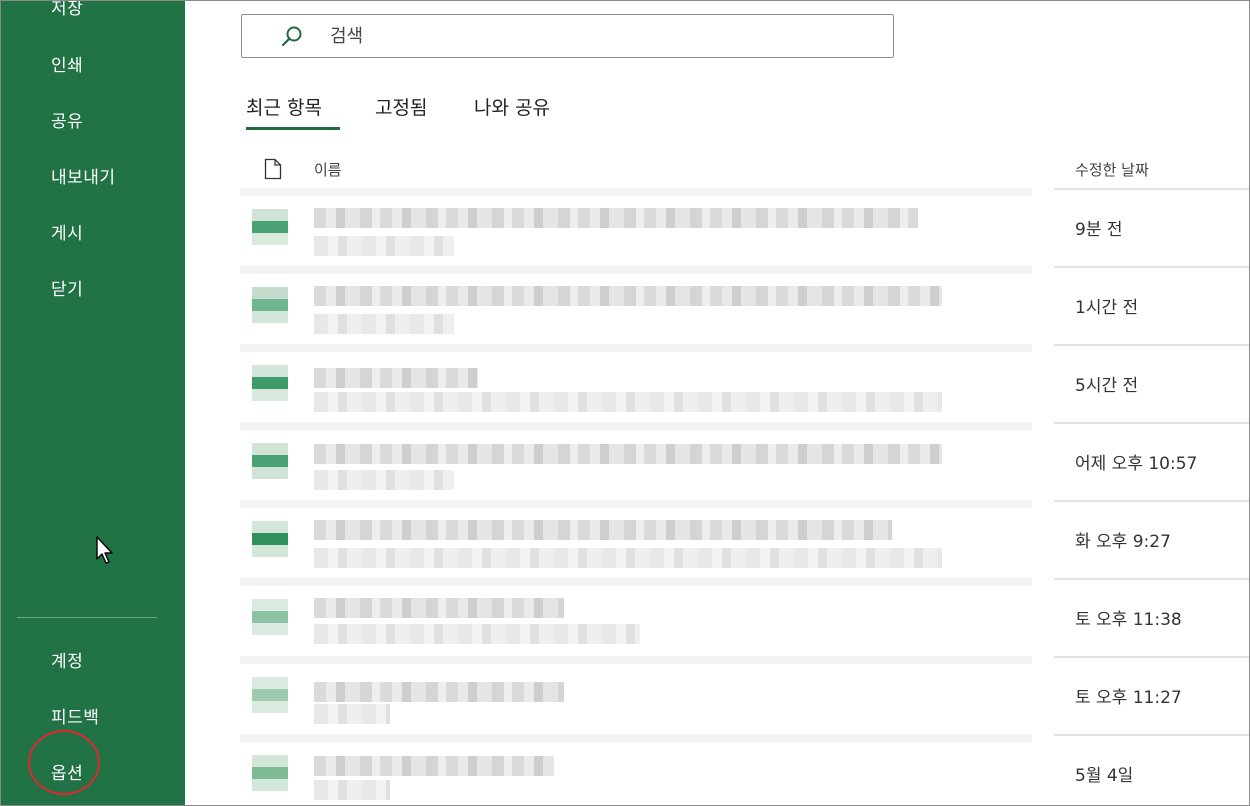 This screenshot has height=806, width=1250. What do you see at coordinates (1136, 464) in the screenshot?
I see `file-modified-date: 어제 오후 10:57` at bounding box center [1136, 464].